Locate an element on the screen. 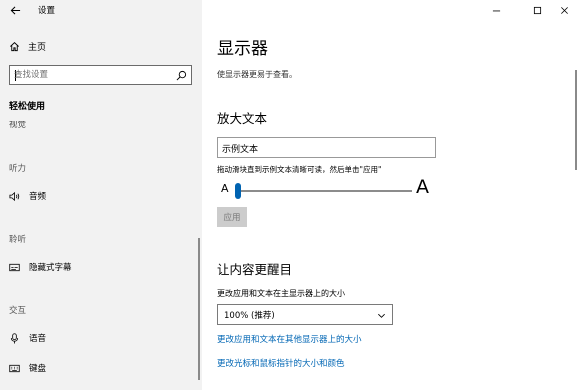  app-title: 设置 is located at coordinates (47, 11).